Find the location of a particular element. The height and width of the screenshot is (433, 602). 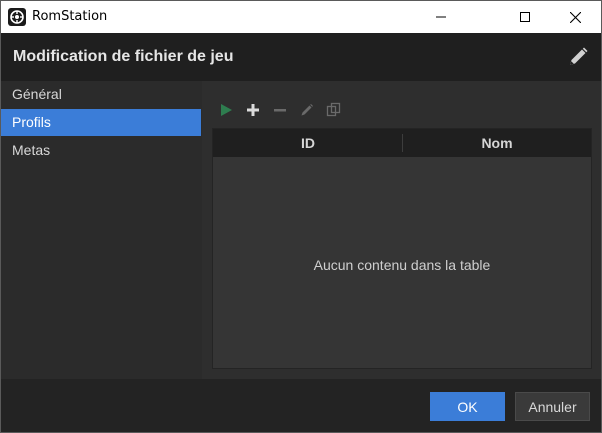

sidebar-item-label: Général is located at coordinates (37, 94).